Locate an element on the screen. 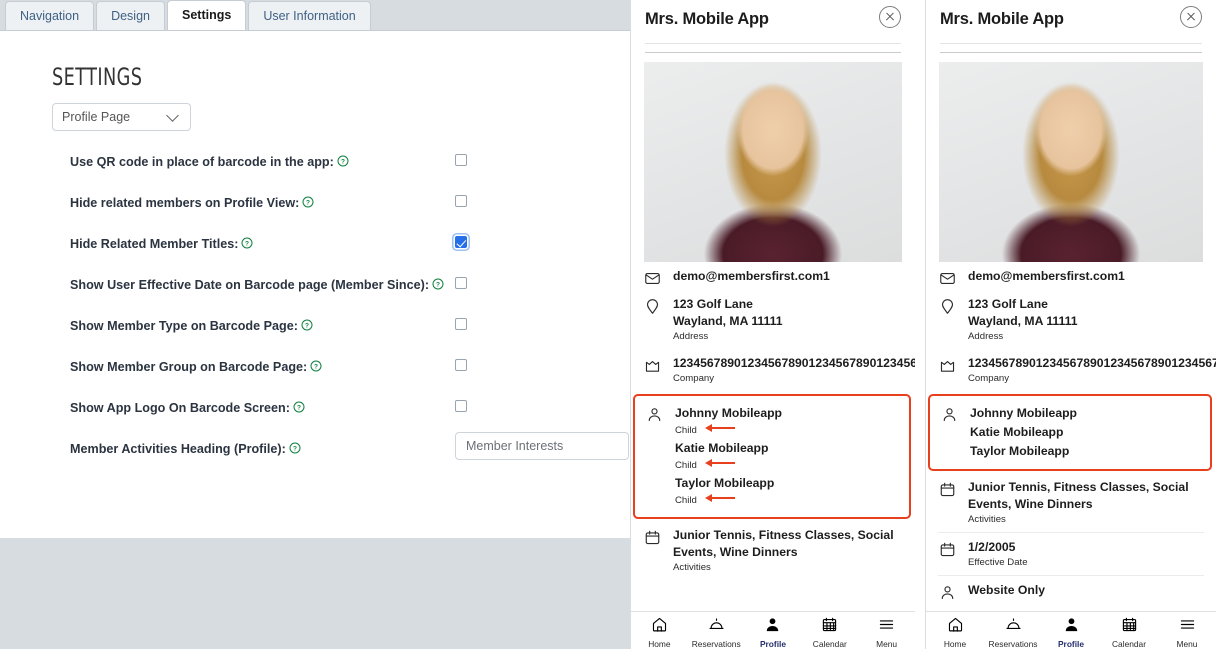  related-member-name: Katie Mobileapp is located at coordinates (1017, 432).